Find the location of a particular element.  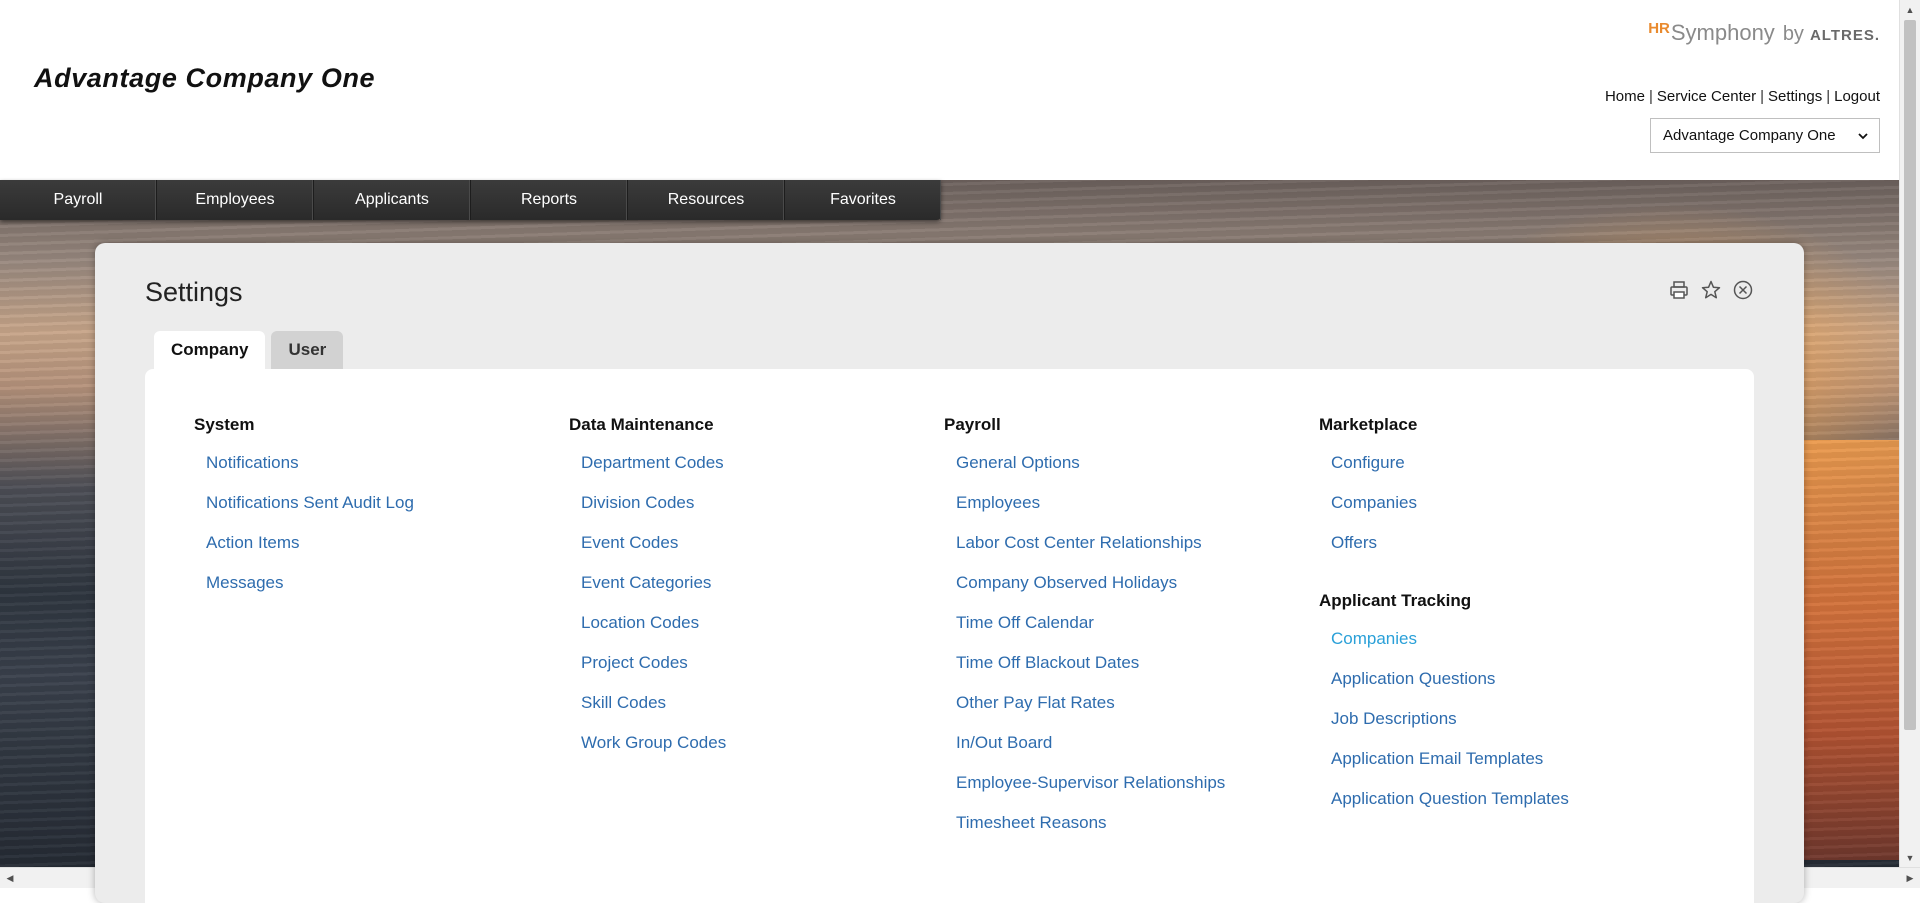

event-codes-link: Event Codes is located at coordinates (740, 553).